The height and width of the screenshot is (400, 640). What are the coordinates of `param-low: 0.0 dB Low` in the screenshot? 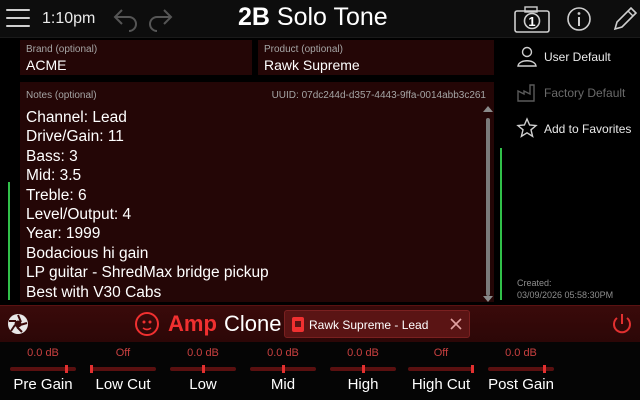 It's located at (203, 371).